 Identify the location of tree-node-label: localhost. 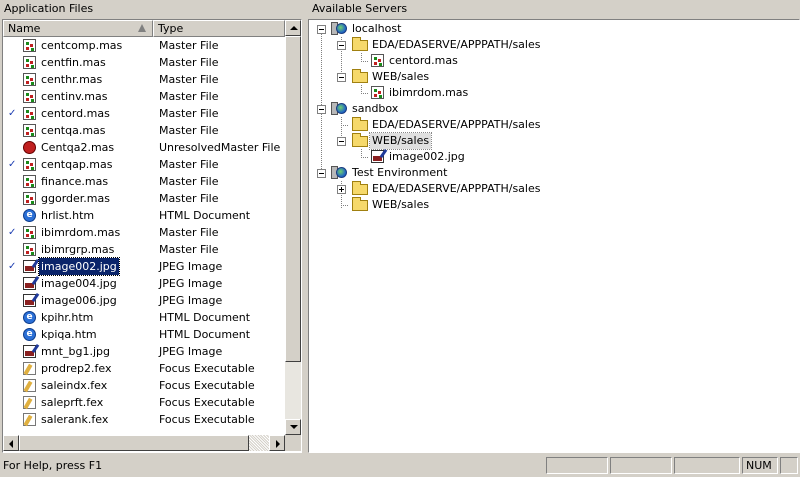
(377, 28).